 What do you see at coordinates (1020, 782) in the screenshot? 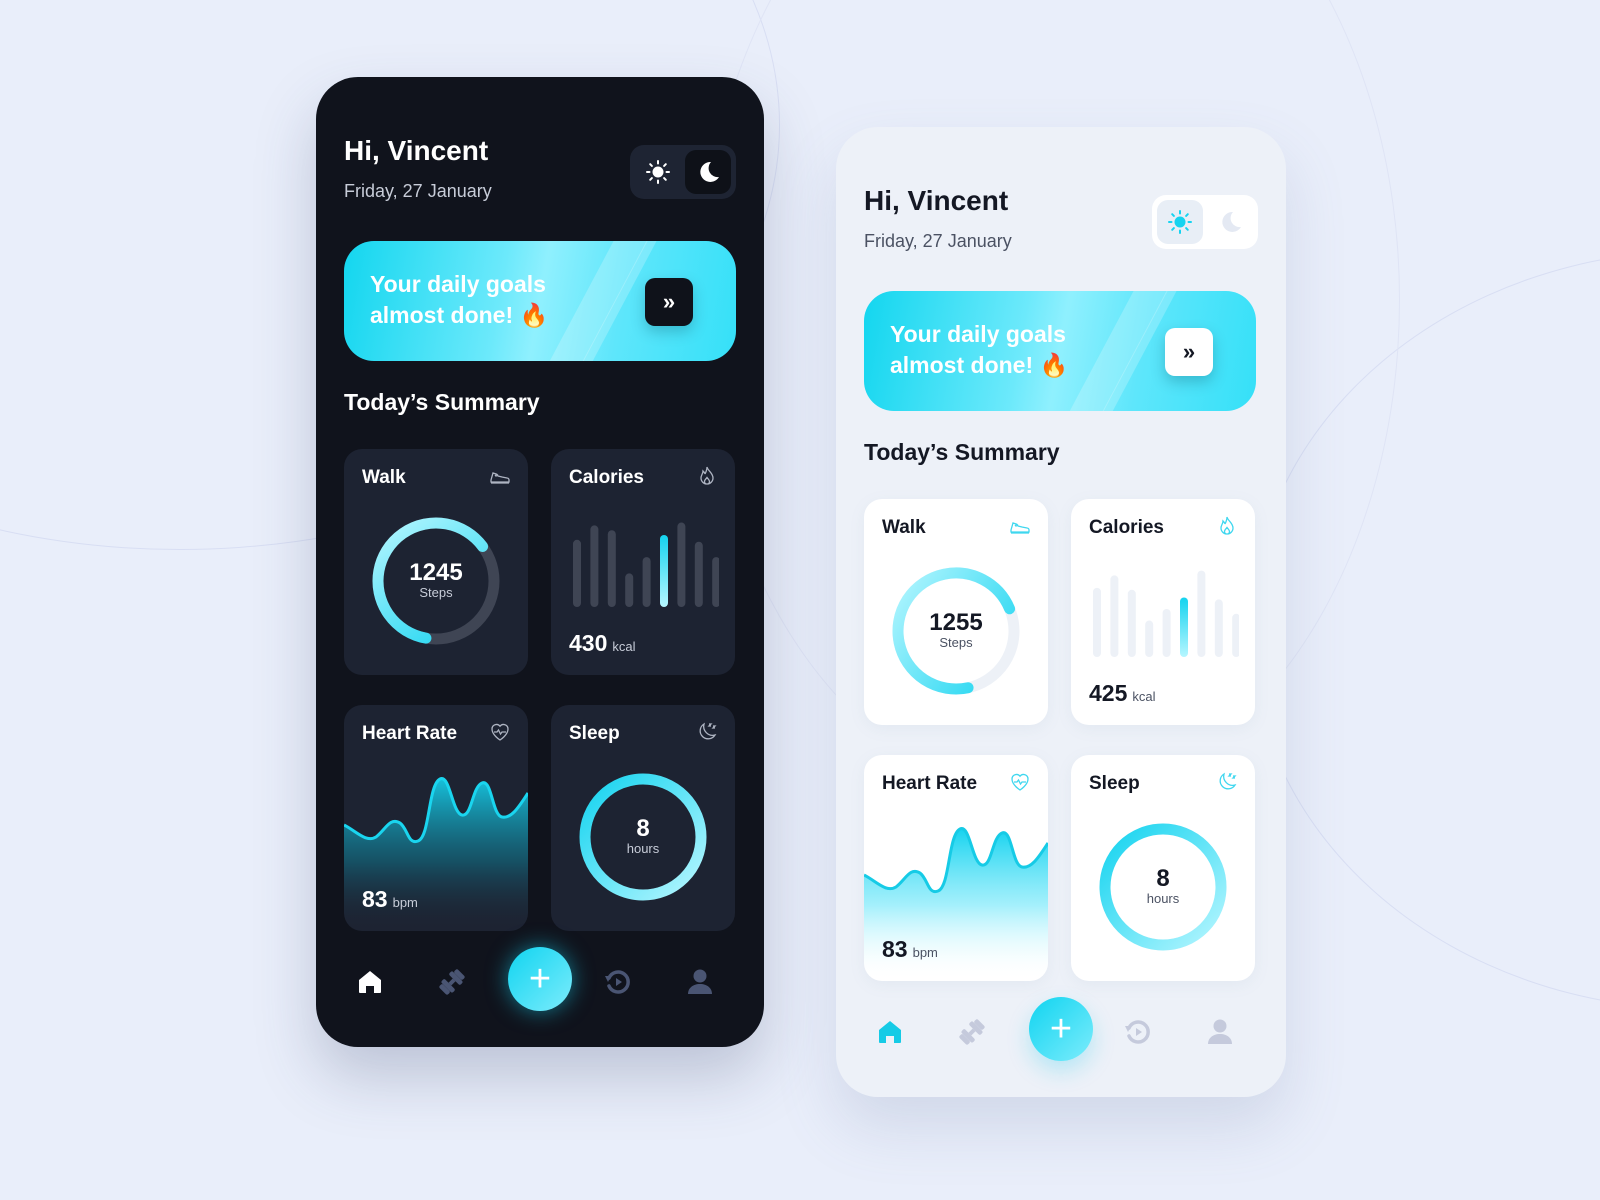
I see `heart-pulse-icon` at bounding box center [1020, 782].